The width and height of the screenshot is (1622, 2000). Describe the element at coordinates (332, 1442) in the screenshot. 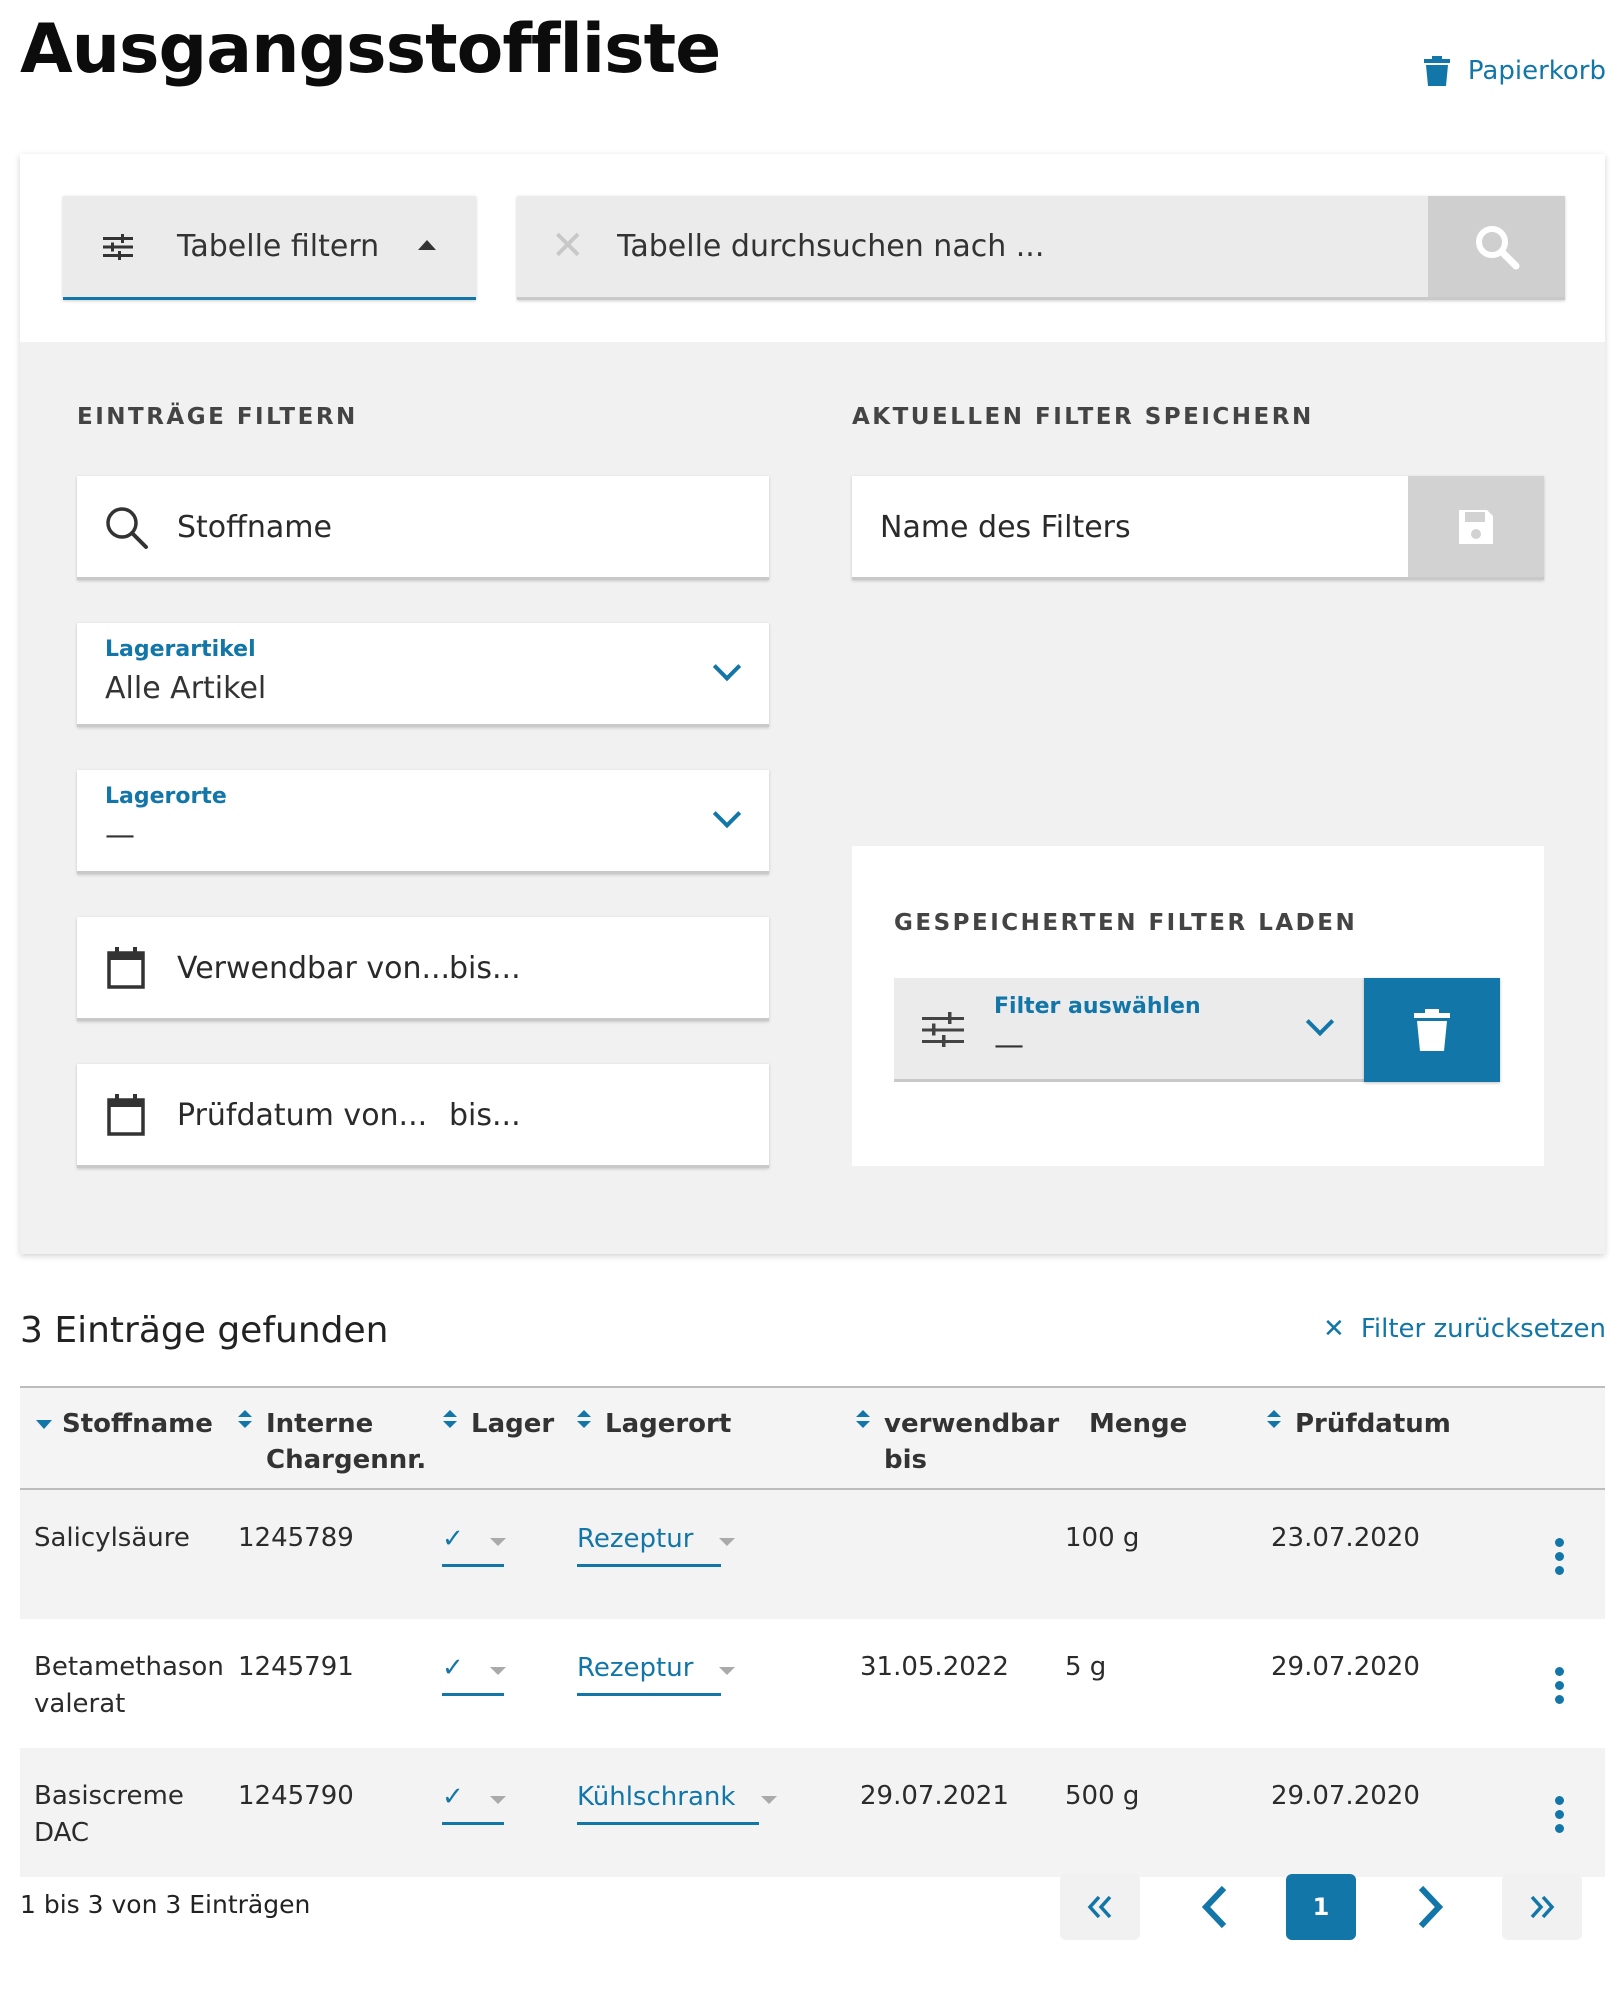

I see `column-header-batch: Interne Chargennr.` at that location.